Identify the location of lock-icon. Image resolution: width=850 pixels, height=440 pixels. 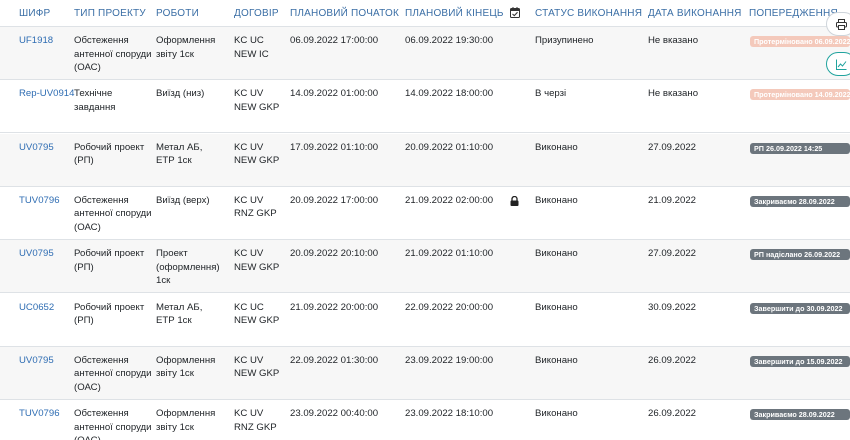
(515, 200).